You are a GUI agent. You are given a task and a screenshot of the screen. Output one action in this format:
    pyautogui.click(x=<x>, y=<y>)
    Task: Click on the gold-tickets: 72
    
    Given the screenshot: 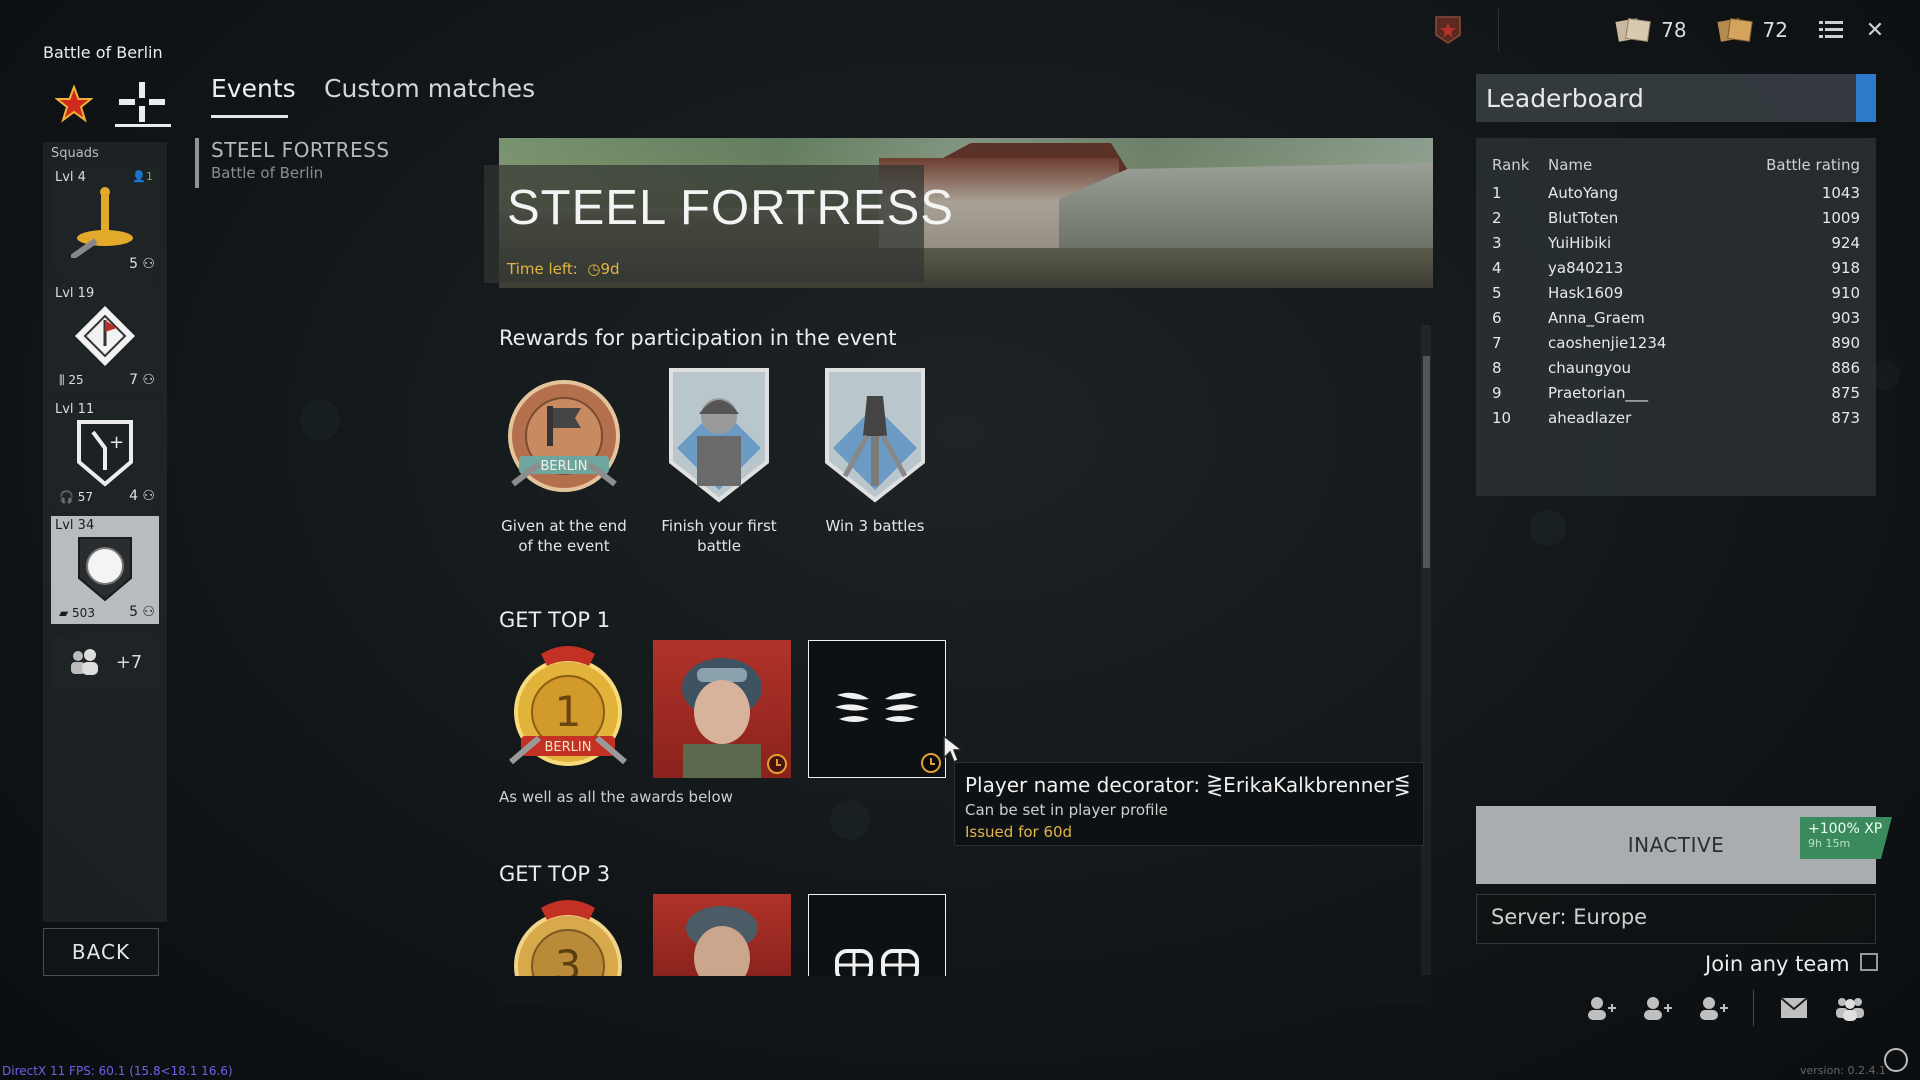 What is the action you would take?
    pyautogui.click(x=1751, y=30)
    